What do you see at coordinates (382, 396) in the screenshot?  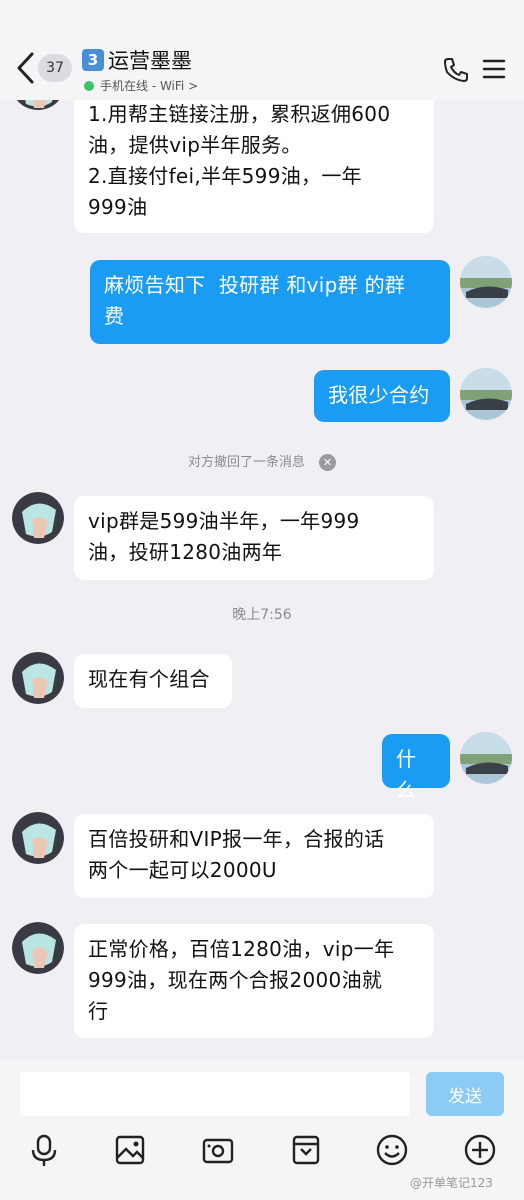 I see `message-bubble: 我很少合约` at bounding box center [382, 396].